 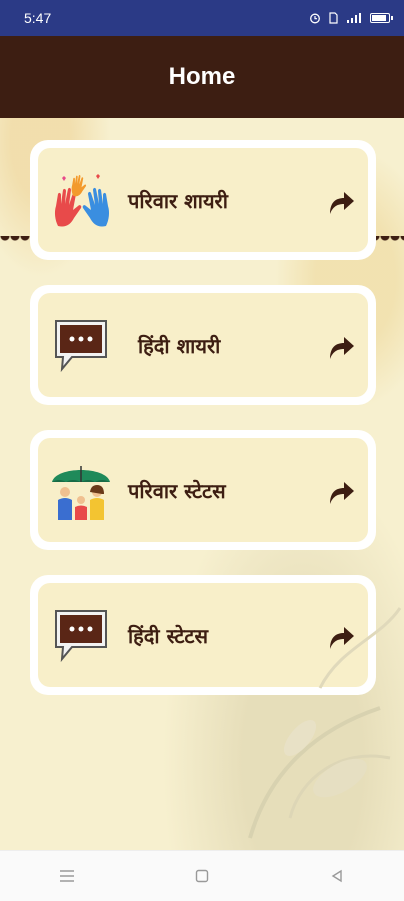 I want to click on status-time: 5:47, so click(x=38, y=18).